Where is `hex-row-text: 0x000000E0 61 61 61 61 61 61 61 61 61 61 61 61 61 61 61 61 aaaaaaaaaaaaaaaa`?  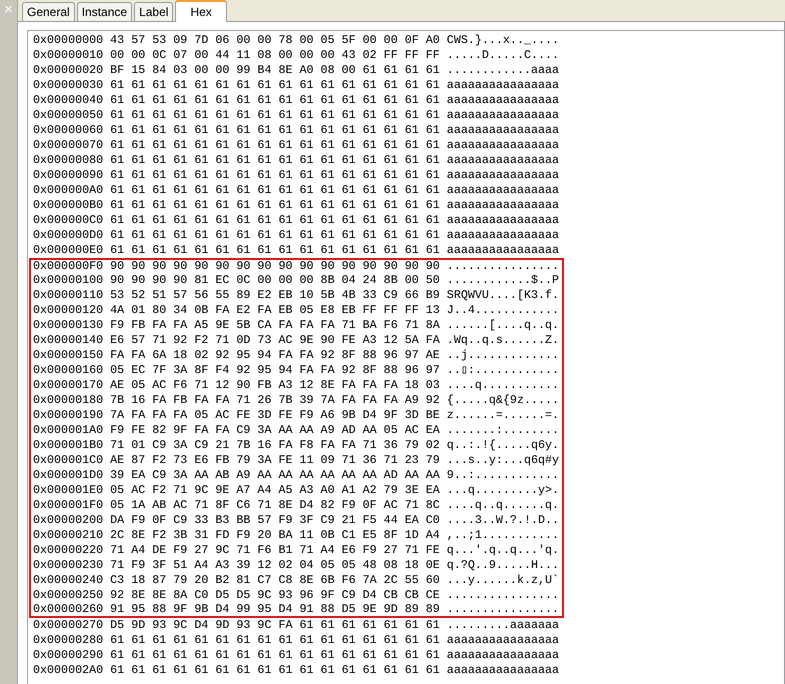 hex-row-text: 0x000000E0 61 61 61 61 61 61 61 61 61 61 61 61 61 61 61 61 aaaaaaaaaaaaaaaa is located at coordinates (296, 250).